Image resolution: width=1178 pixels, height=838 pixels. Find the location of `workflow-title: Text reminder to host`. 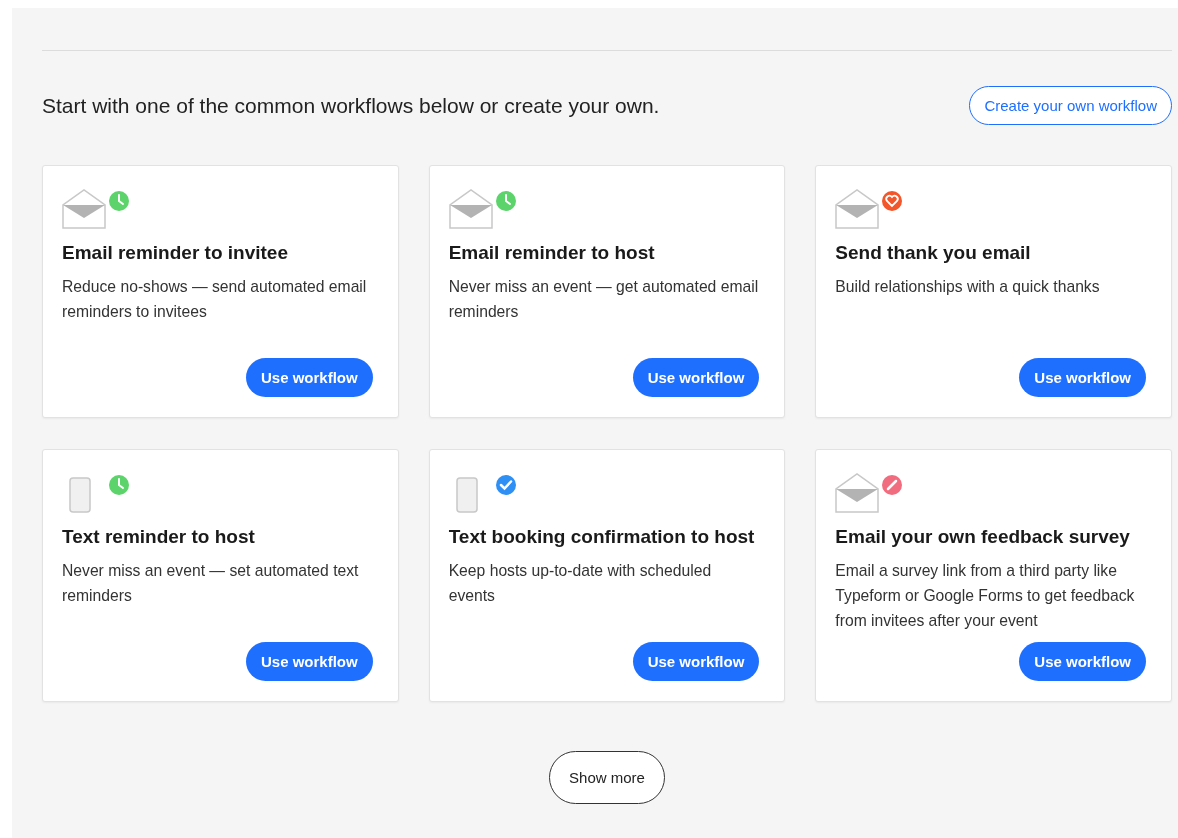

workflow-title: Text reminder to host is located at coordinates (159, 537).